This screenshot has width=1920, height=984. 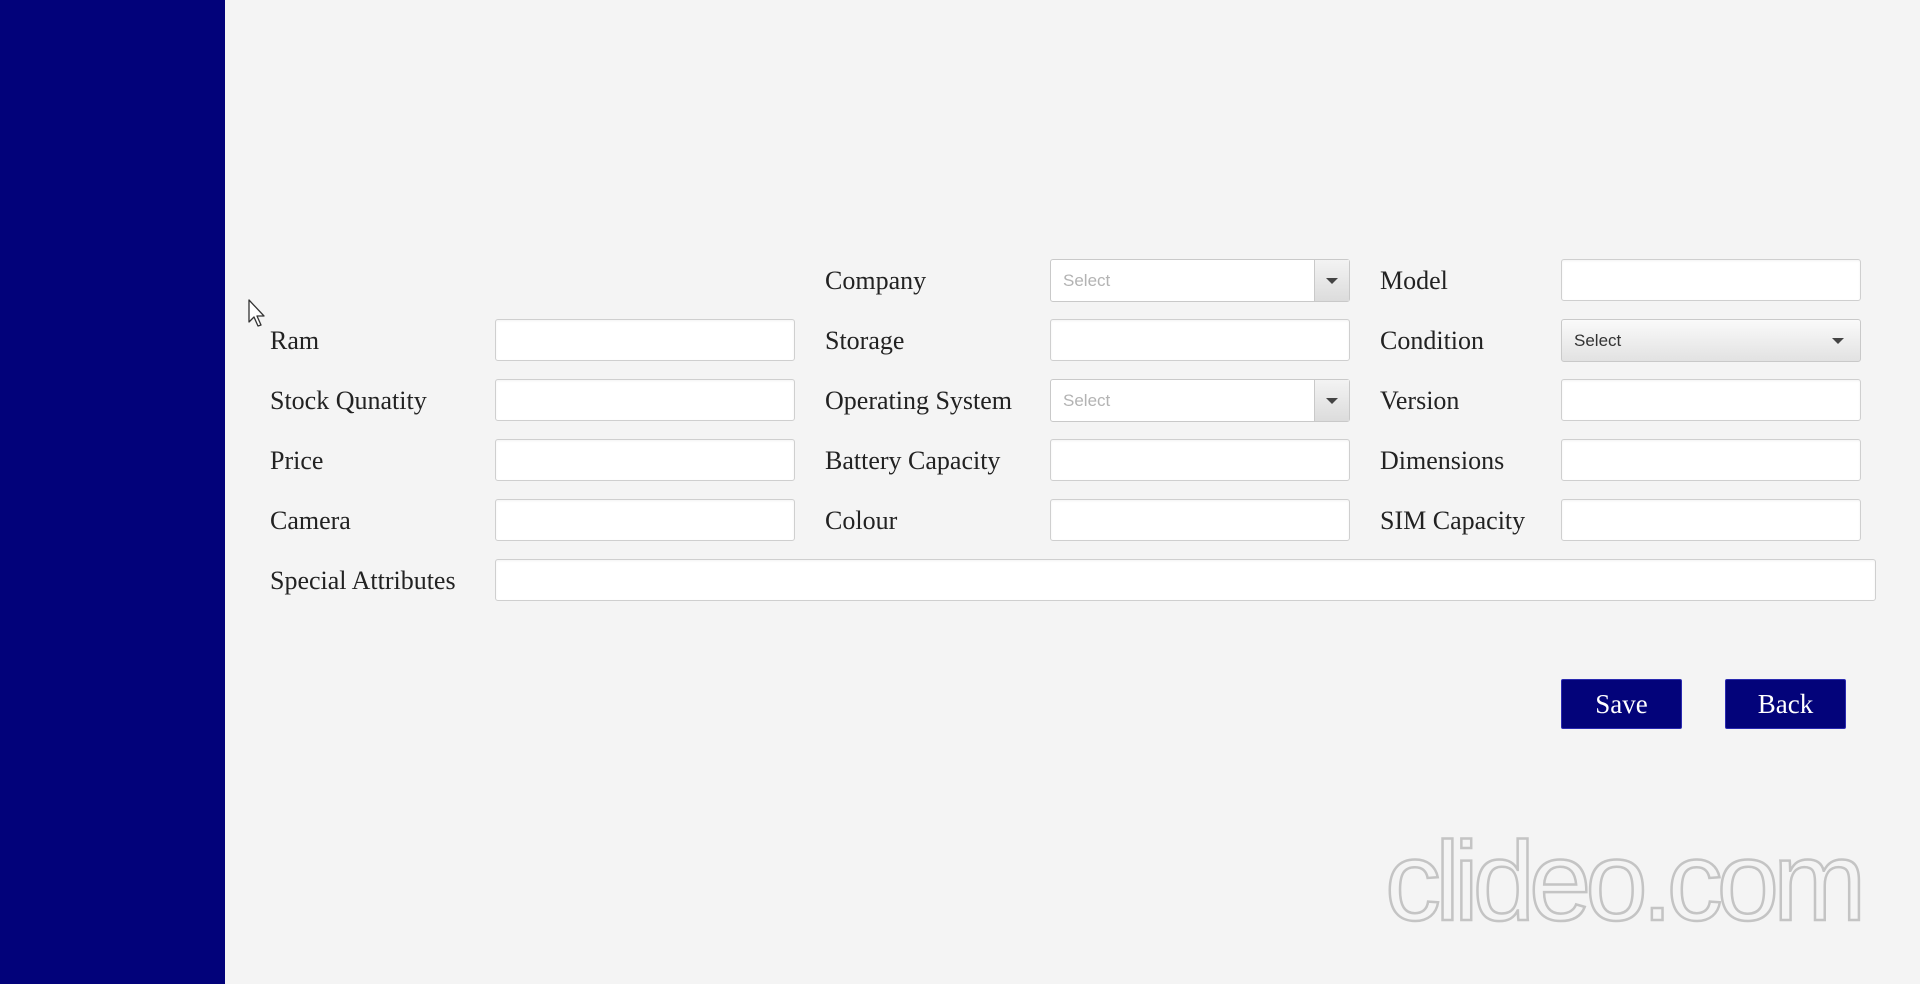 What do you see at coordinates (876, 280) in the screenshot?
I see `company-label: Company` at bounding box center [876, 280].